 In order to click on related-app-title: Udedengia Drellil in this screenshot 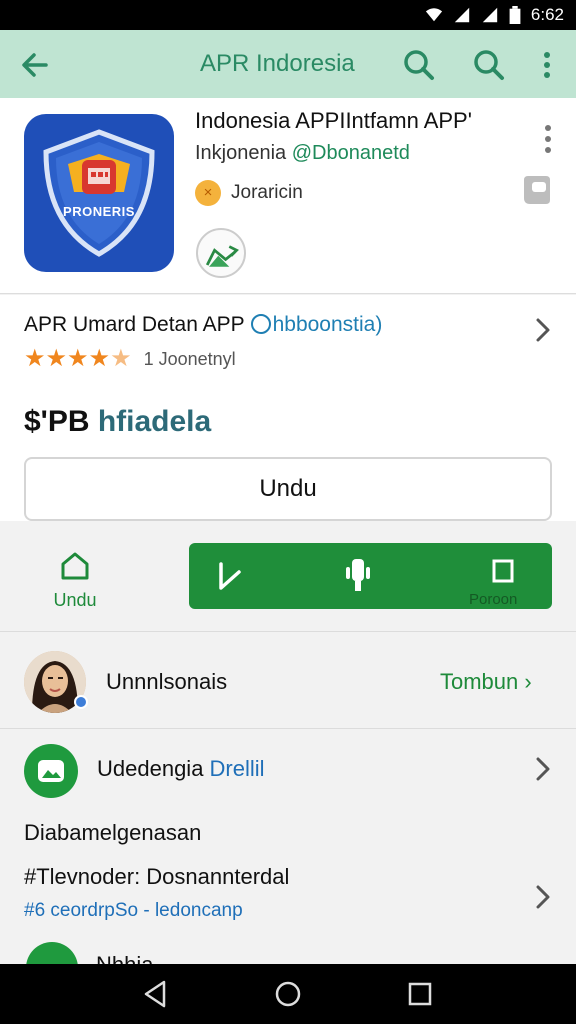, I will do `click(181, 769)`.